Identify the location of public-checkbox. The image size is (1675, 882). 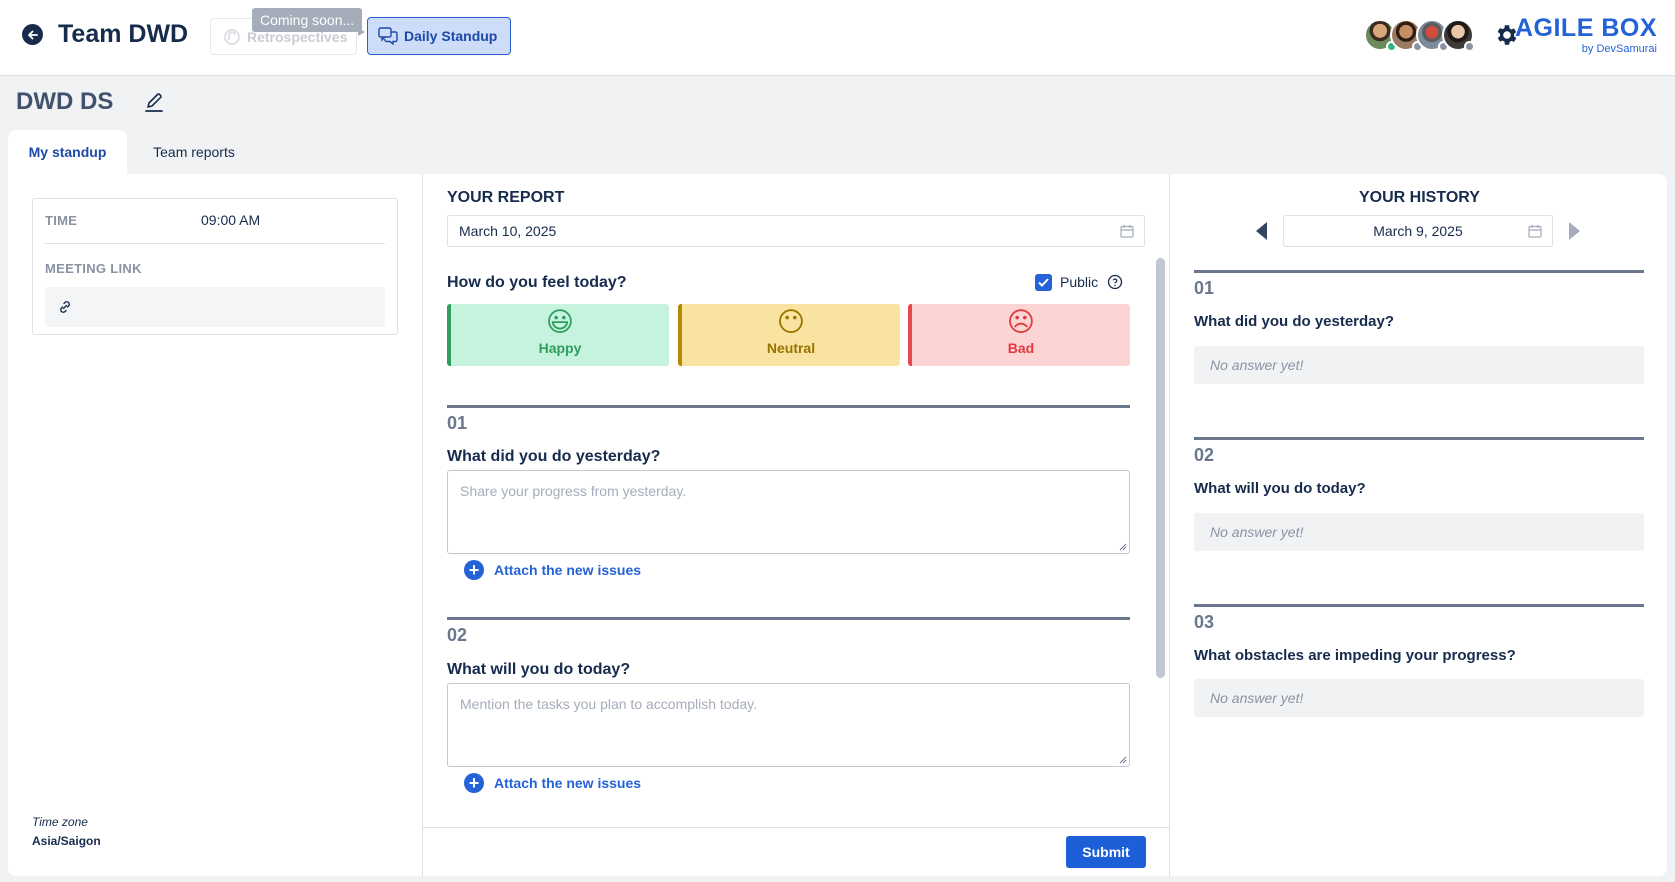
(1043, 282).